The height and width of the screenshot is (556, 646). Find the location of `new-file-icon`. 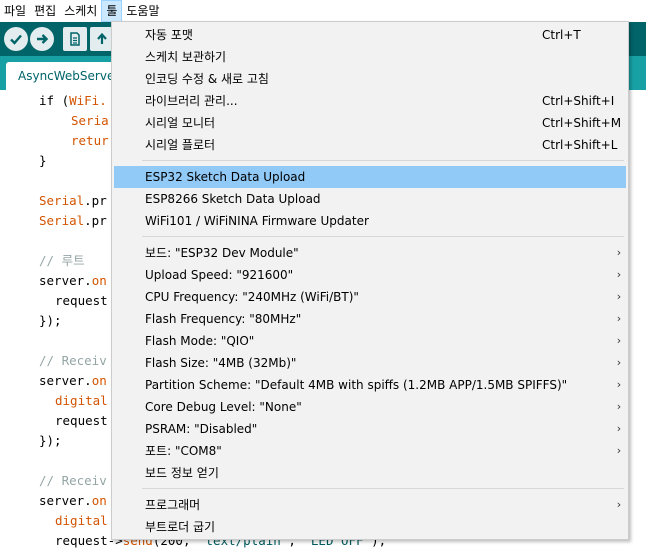

new-file-icon is located at coordinates (75, 39).